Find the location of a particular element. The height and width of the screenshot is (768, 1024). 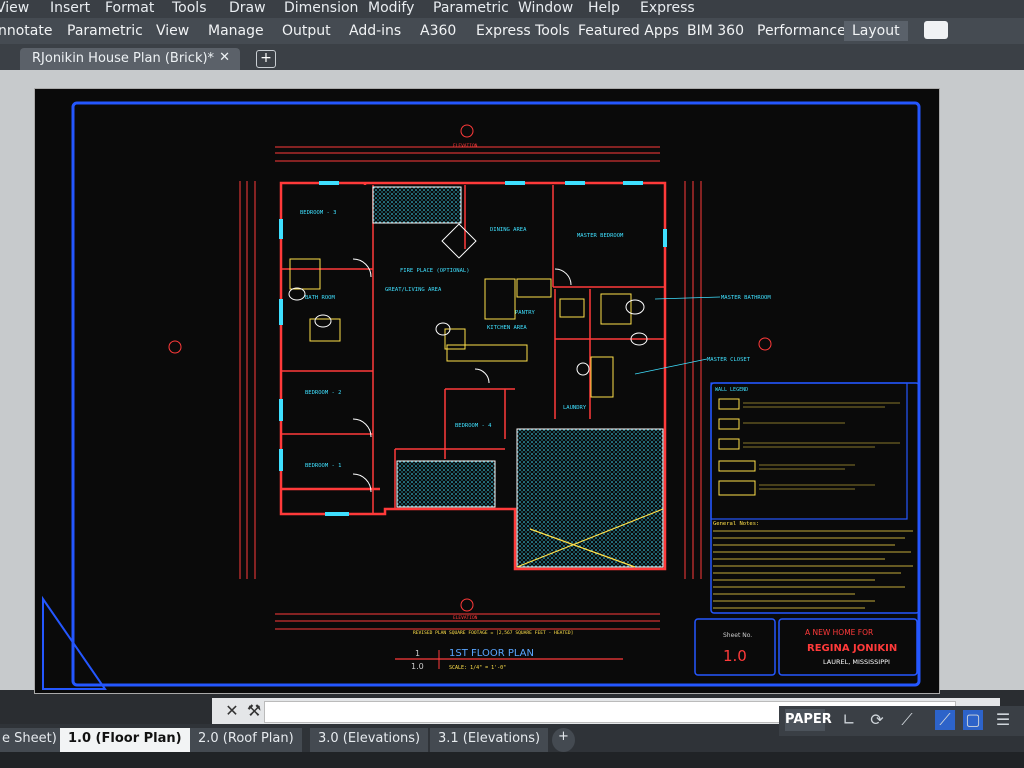

annotation-icon: ▢ is located at coordinates (973, 720).